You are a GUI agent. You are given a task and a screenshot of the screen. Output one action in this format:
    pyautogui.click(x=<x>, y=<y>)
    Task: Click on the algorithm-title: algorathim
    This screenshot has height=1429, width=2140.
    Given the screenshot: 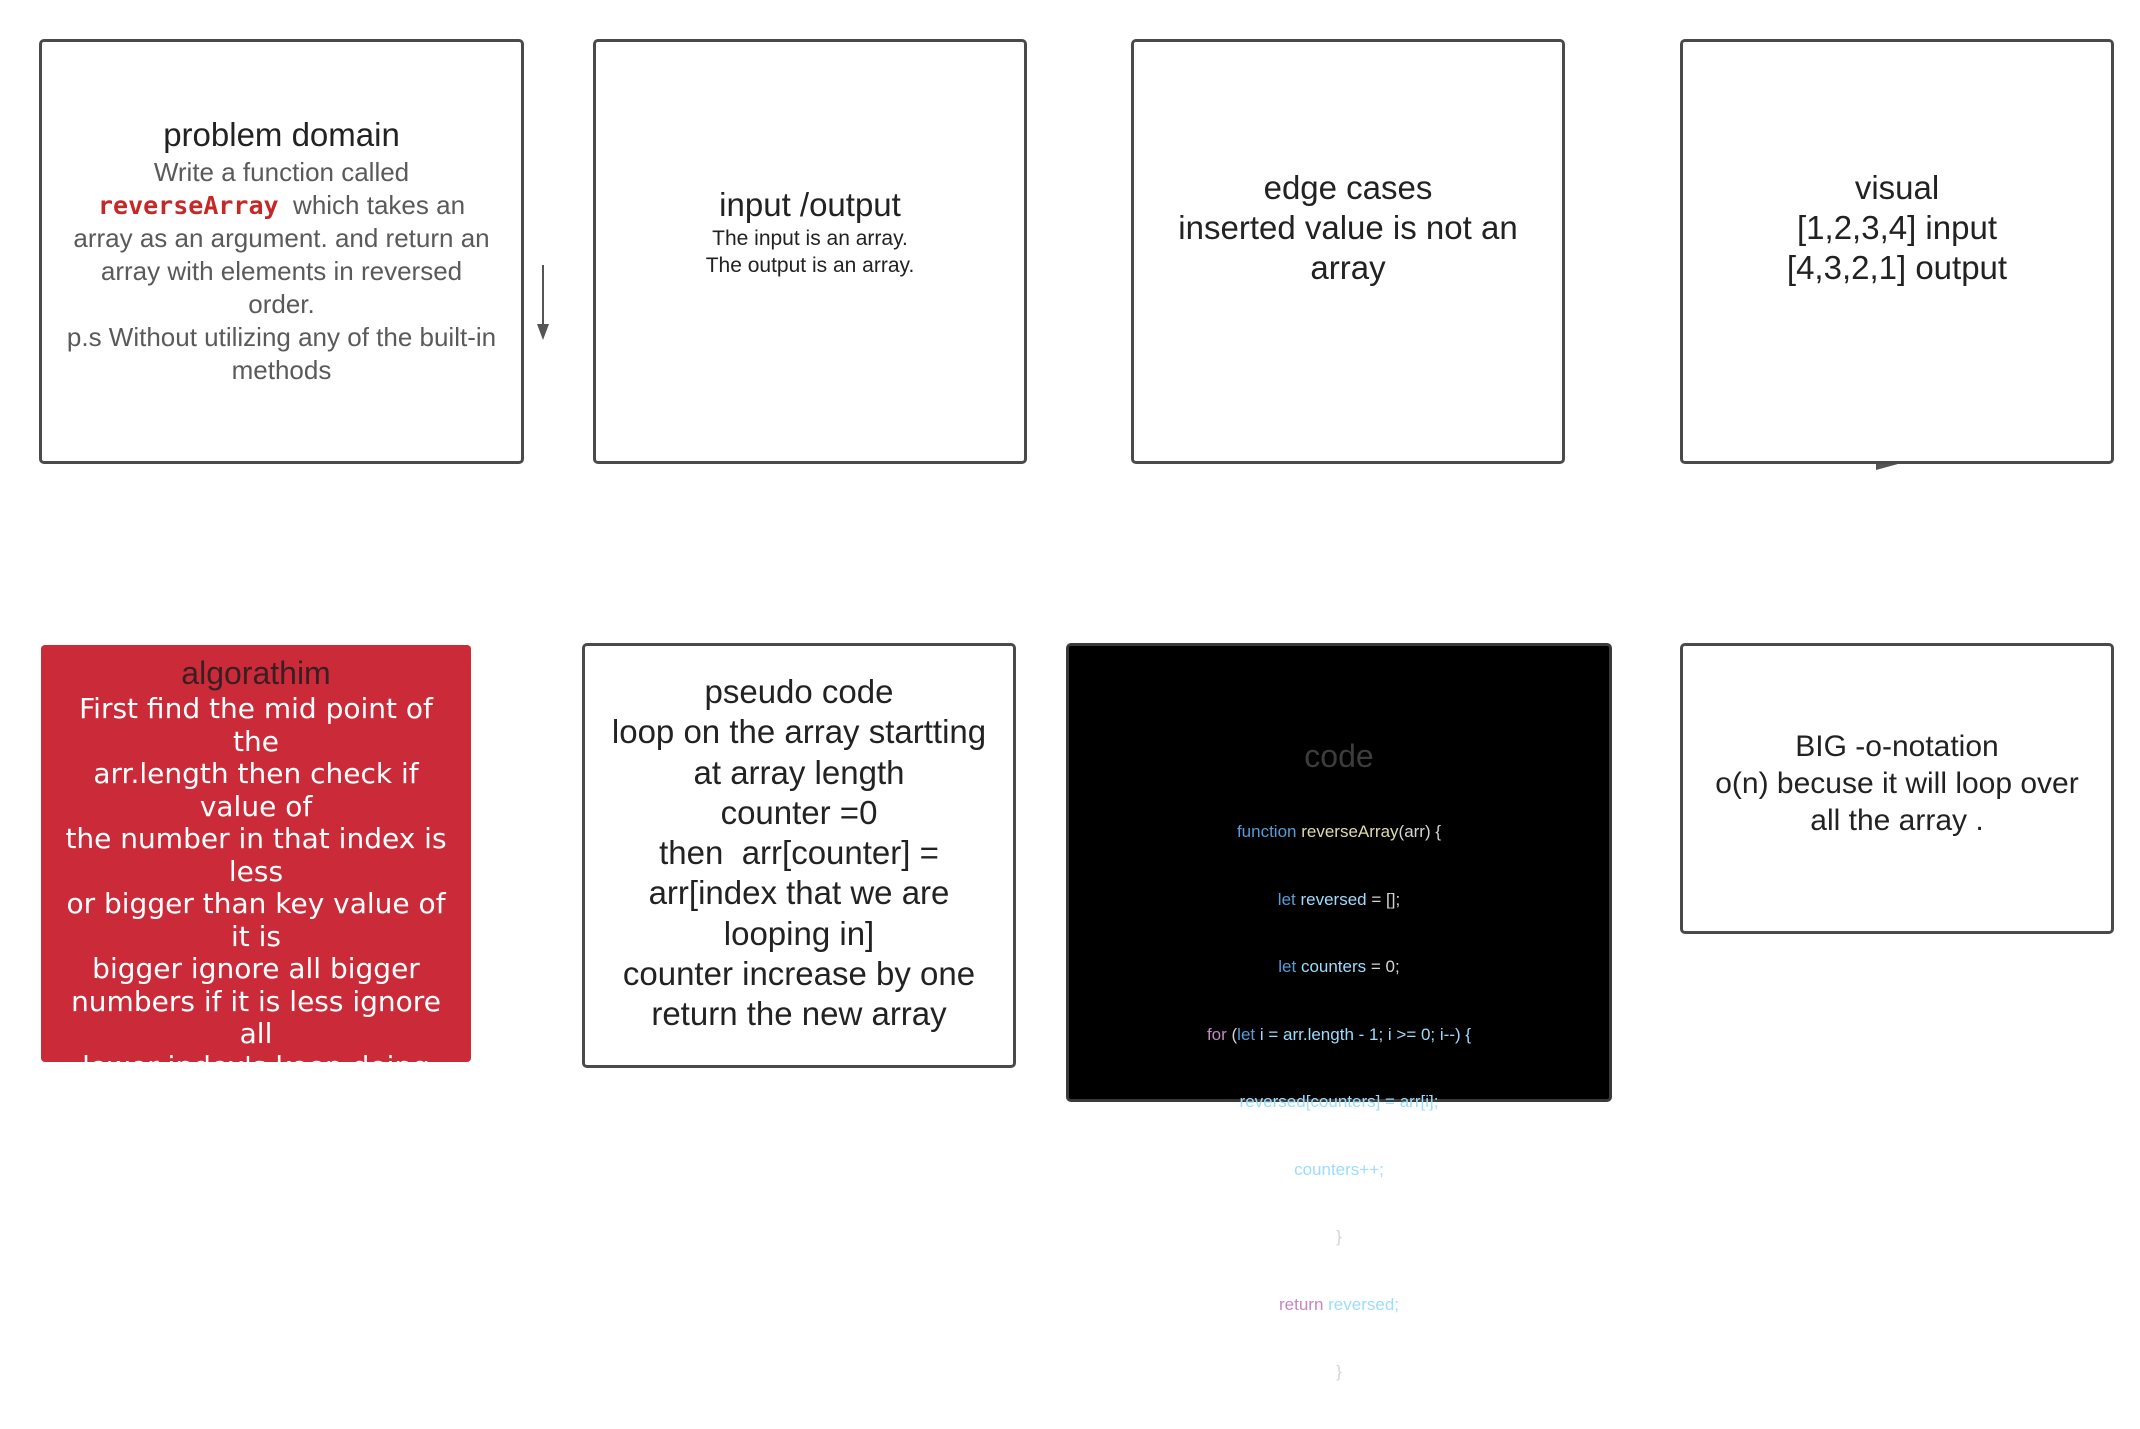 What is the action you would take?
    pyautogui.click(x=256, y=673)
    